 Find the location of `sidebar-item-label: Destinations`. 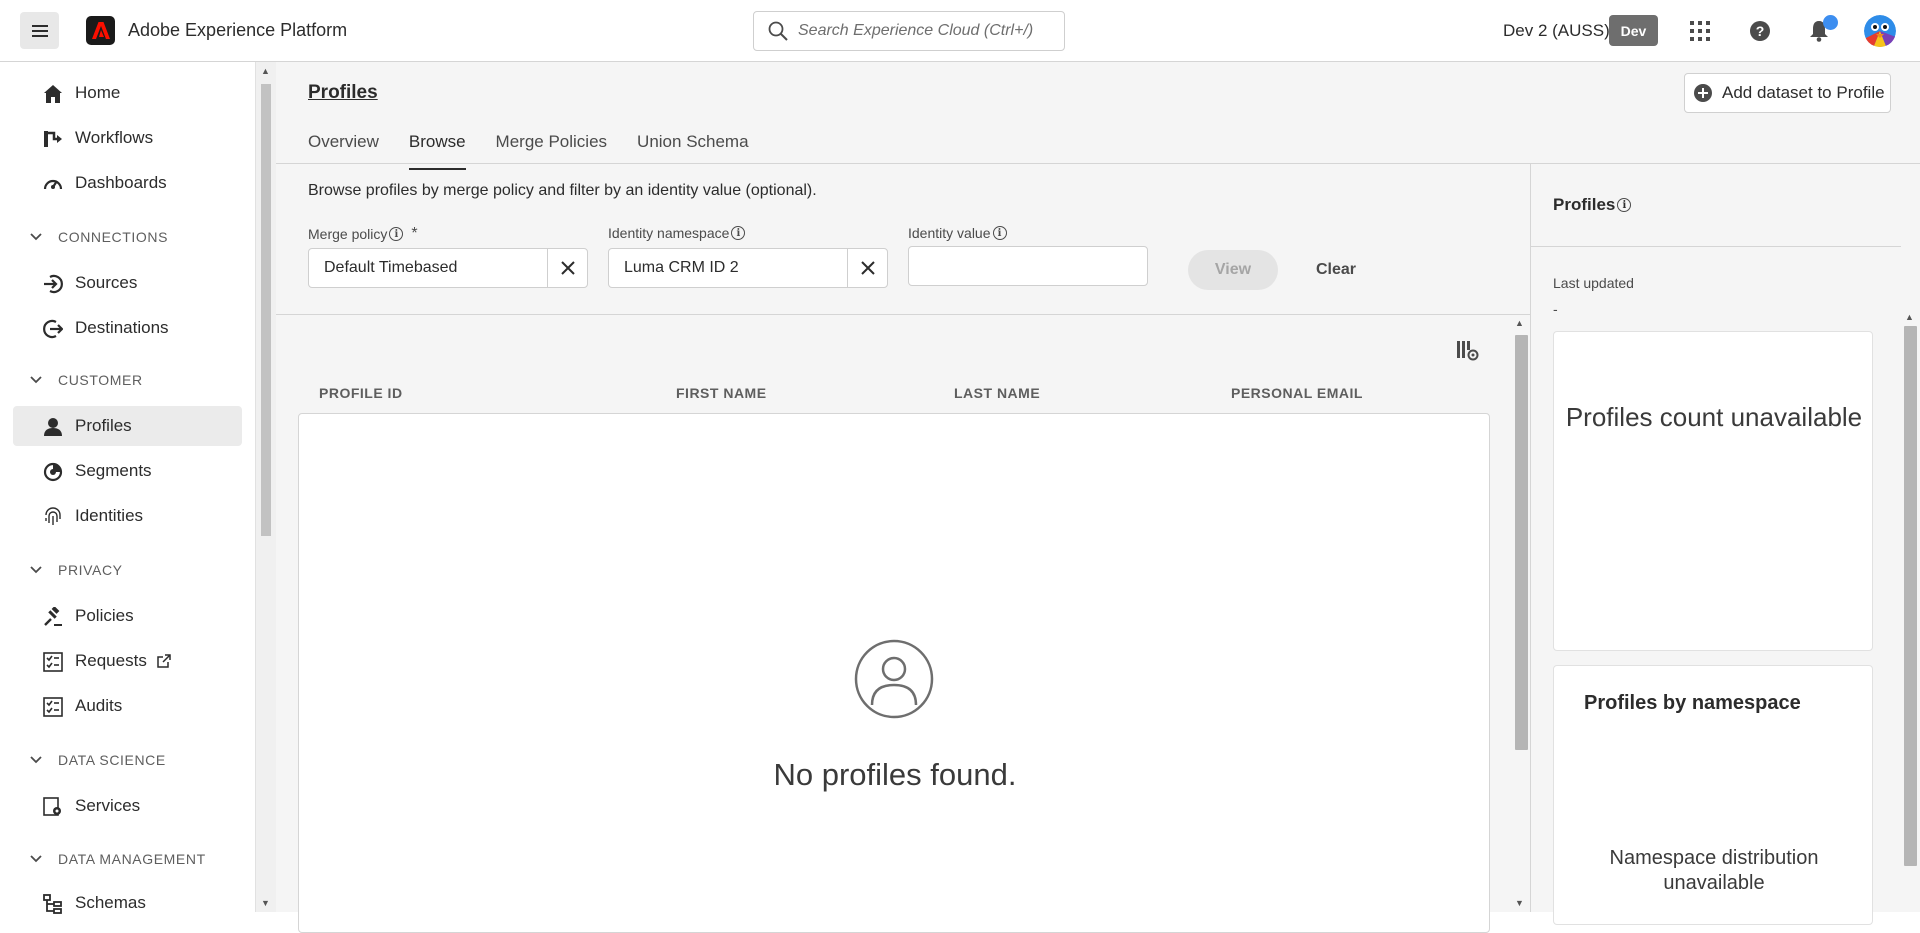

sidebar-item-label: Destinations is located at coordinates (122, 327).